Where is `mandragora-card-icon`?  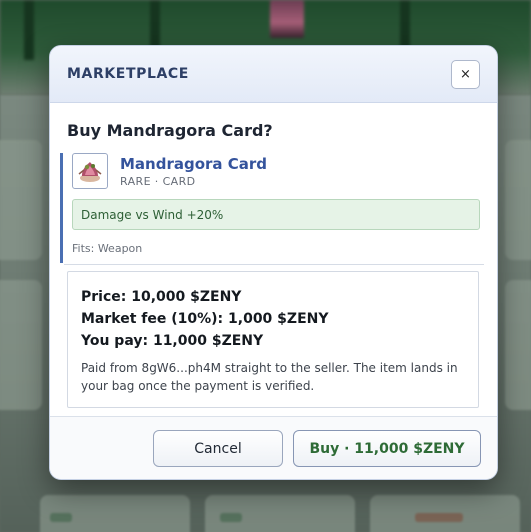
mandragora-card-icon is located at coordinates (90, 171).